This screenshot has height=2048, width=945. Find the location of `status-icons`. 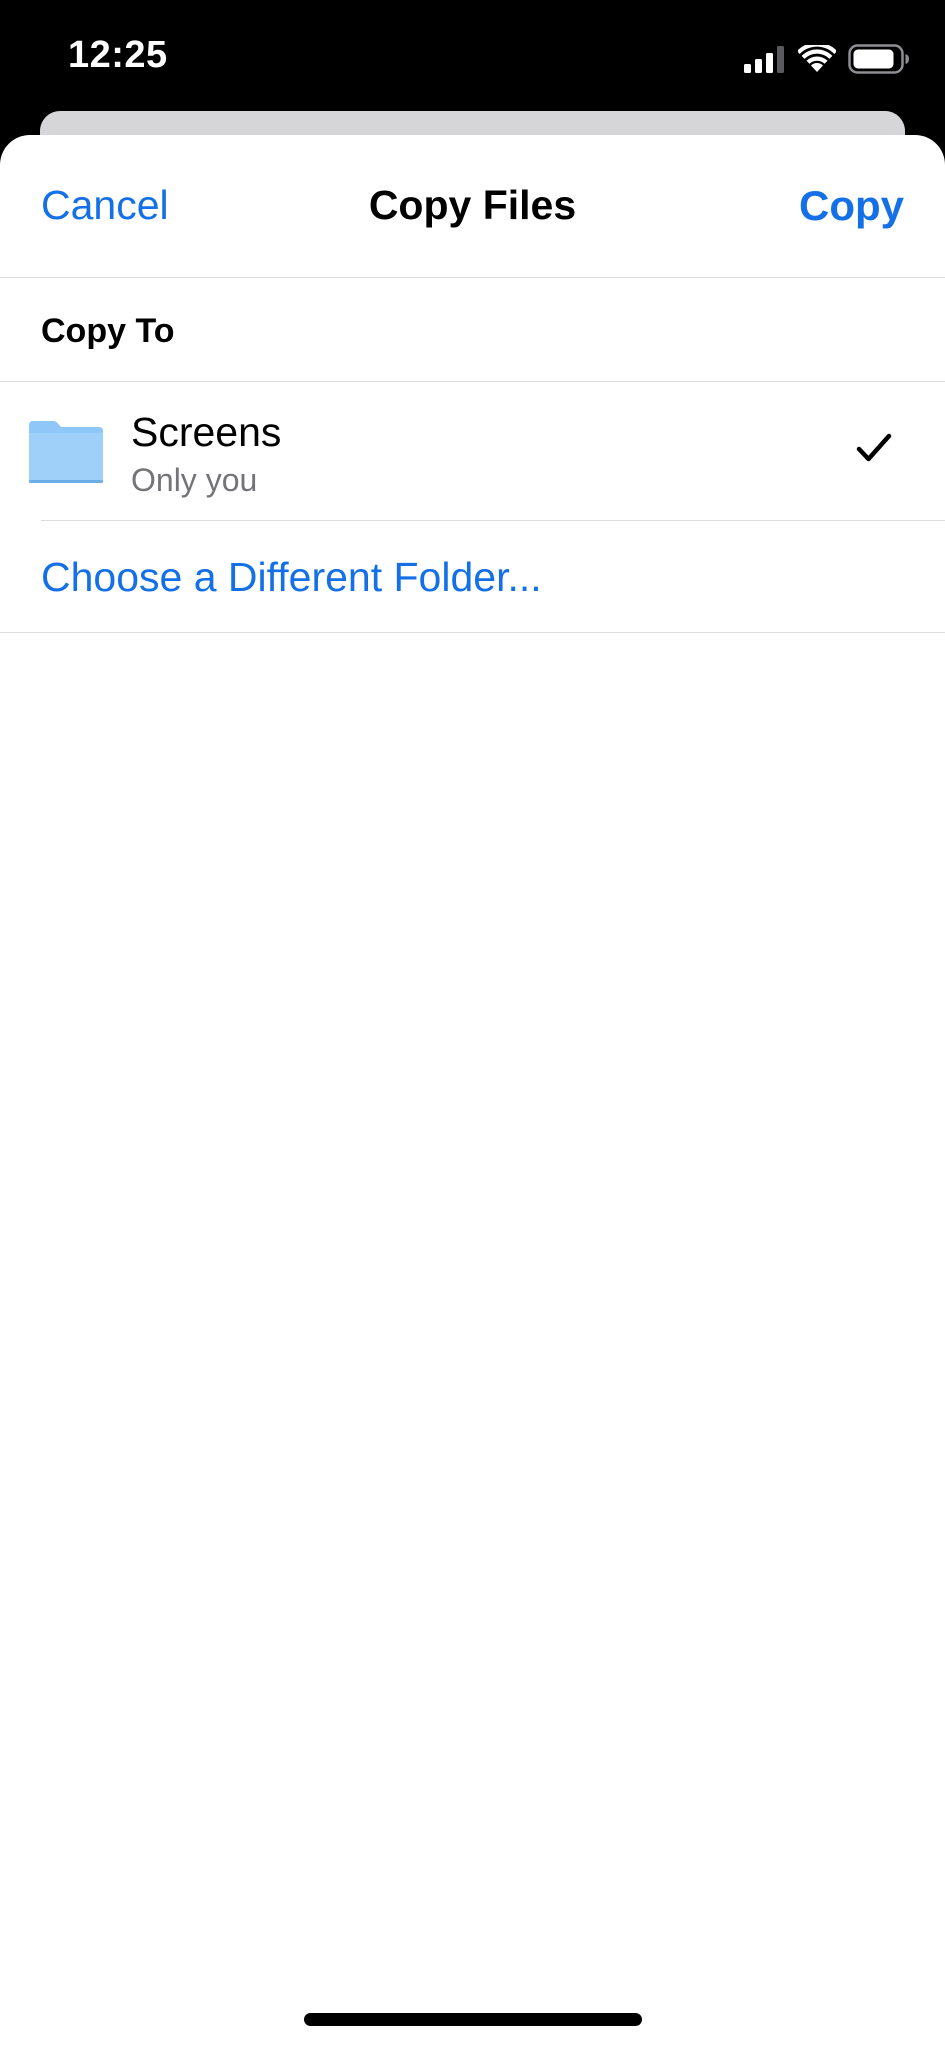

status-icons is located at coordinates (827, 59).